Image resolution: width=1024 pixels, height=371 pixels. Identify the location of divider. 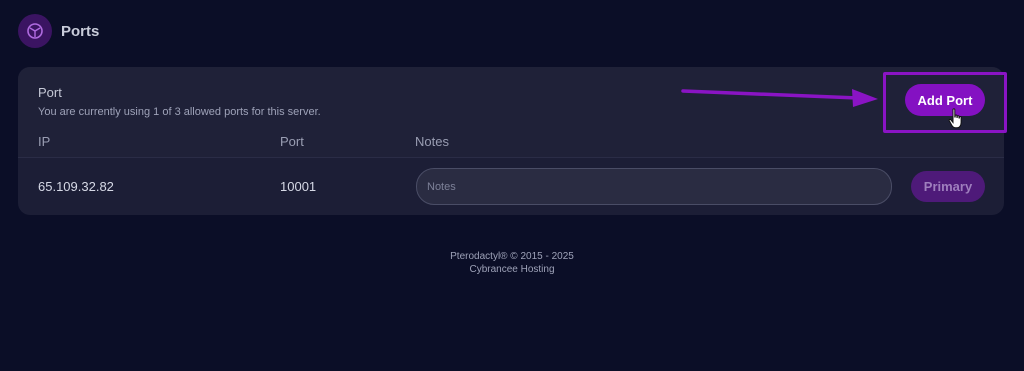
(511, 157).